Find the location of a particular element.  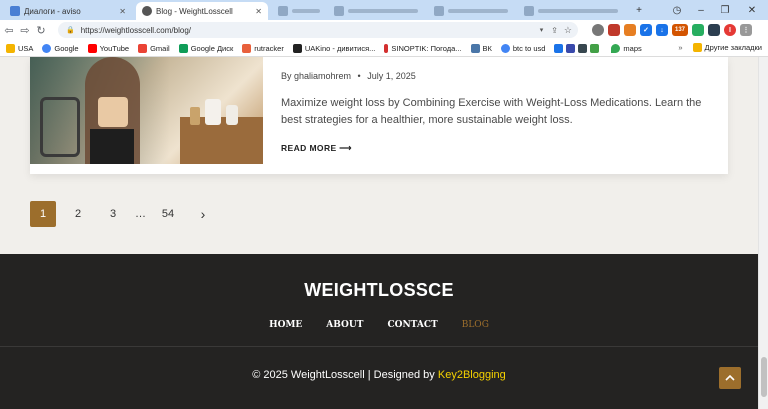

post-meta: By ghaliamohrem • July 1, 2025 is located at coordinates (350, 76).